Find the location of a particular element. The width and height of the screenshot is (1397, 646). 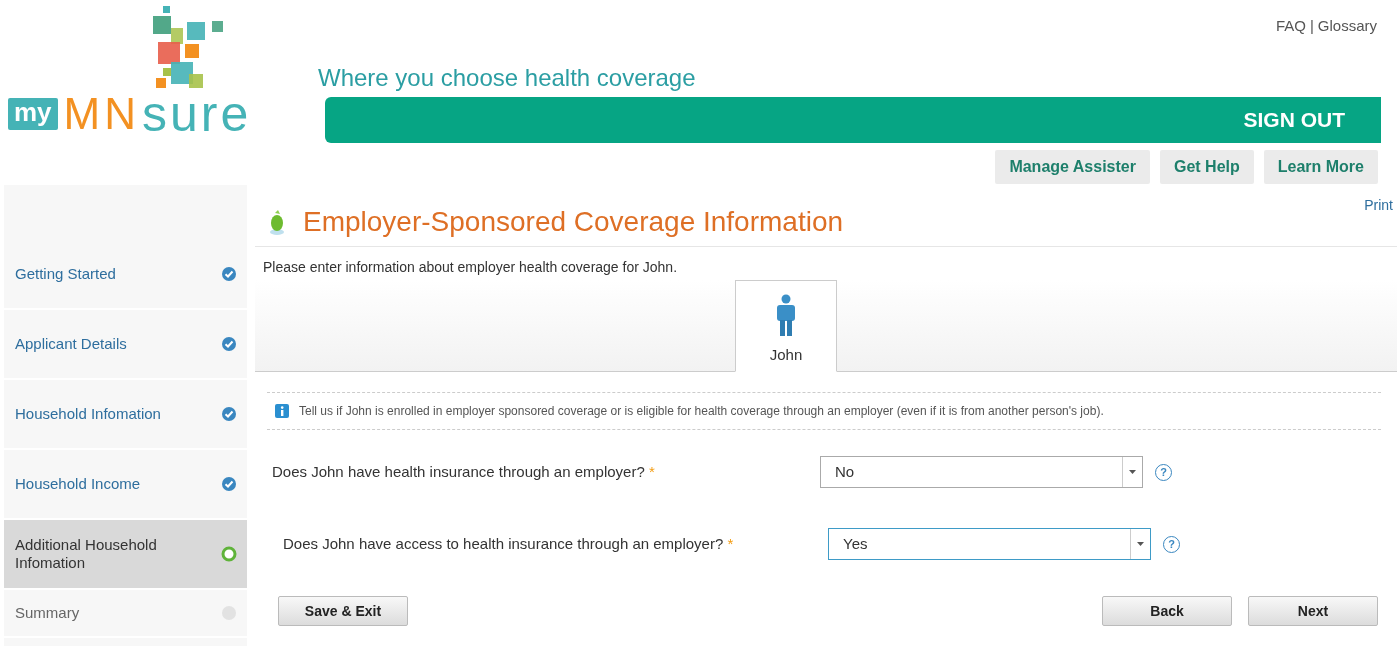

select-field: No is located at coordinates (981, 472).